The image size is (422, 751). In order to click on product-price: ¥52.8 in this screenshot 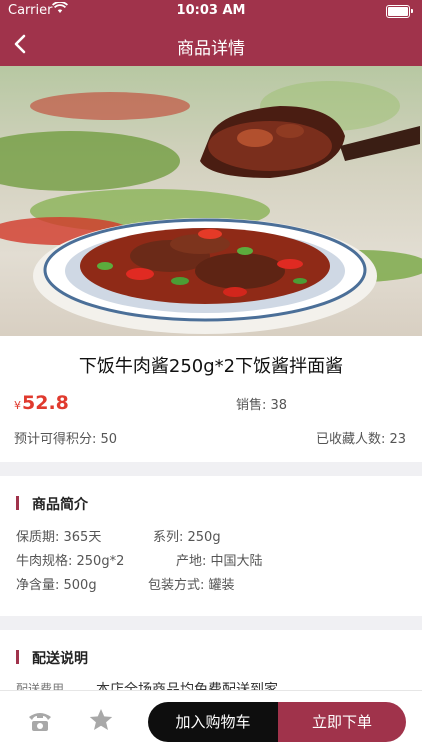, I will do `click(41, 403)`.